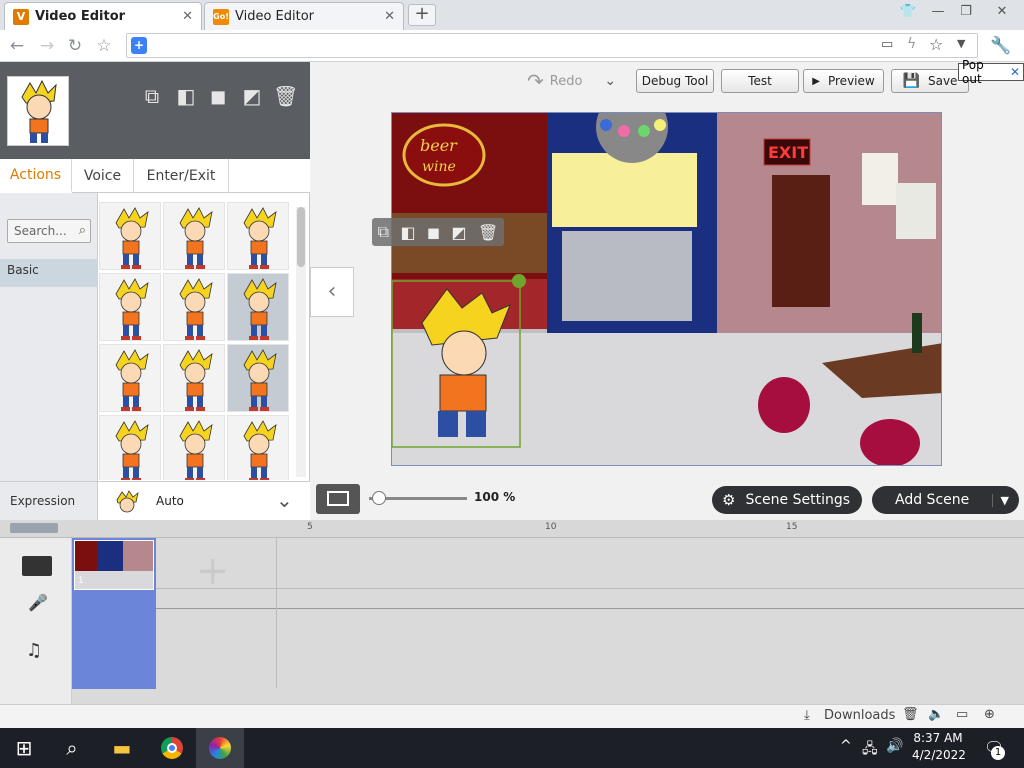 The image size is (1024, 768). I want to click on timeline-zoom-handle, so click(34, 528).